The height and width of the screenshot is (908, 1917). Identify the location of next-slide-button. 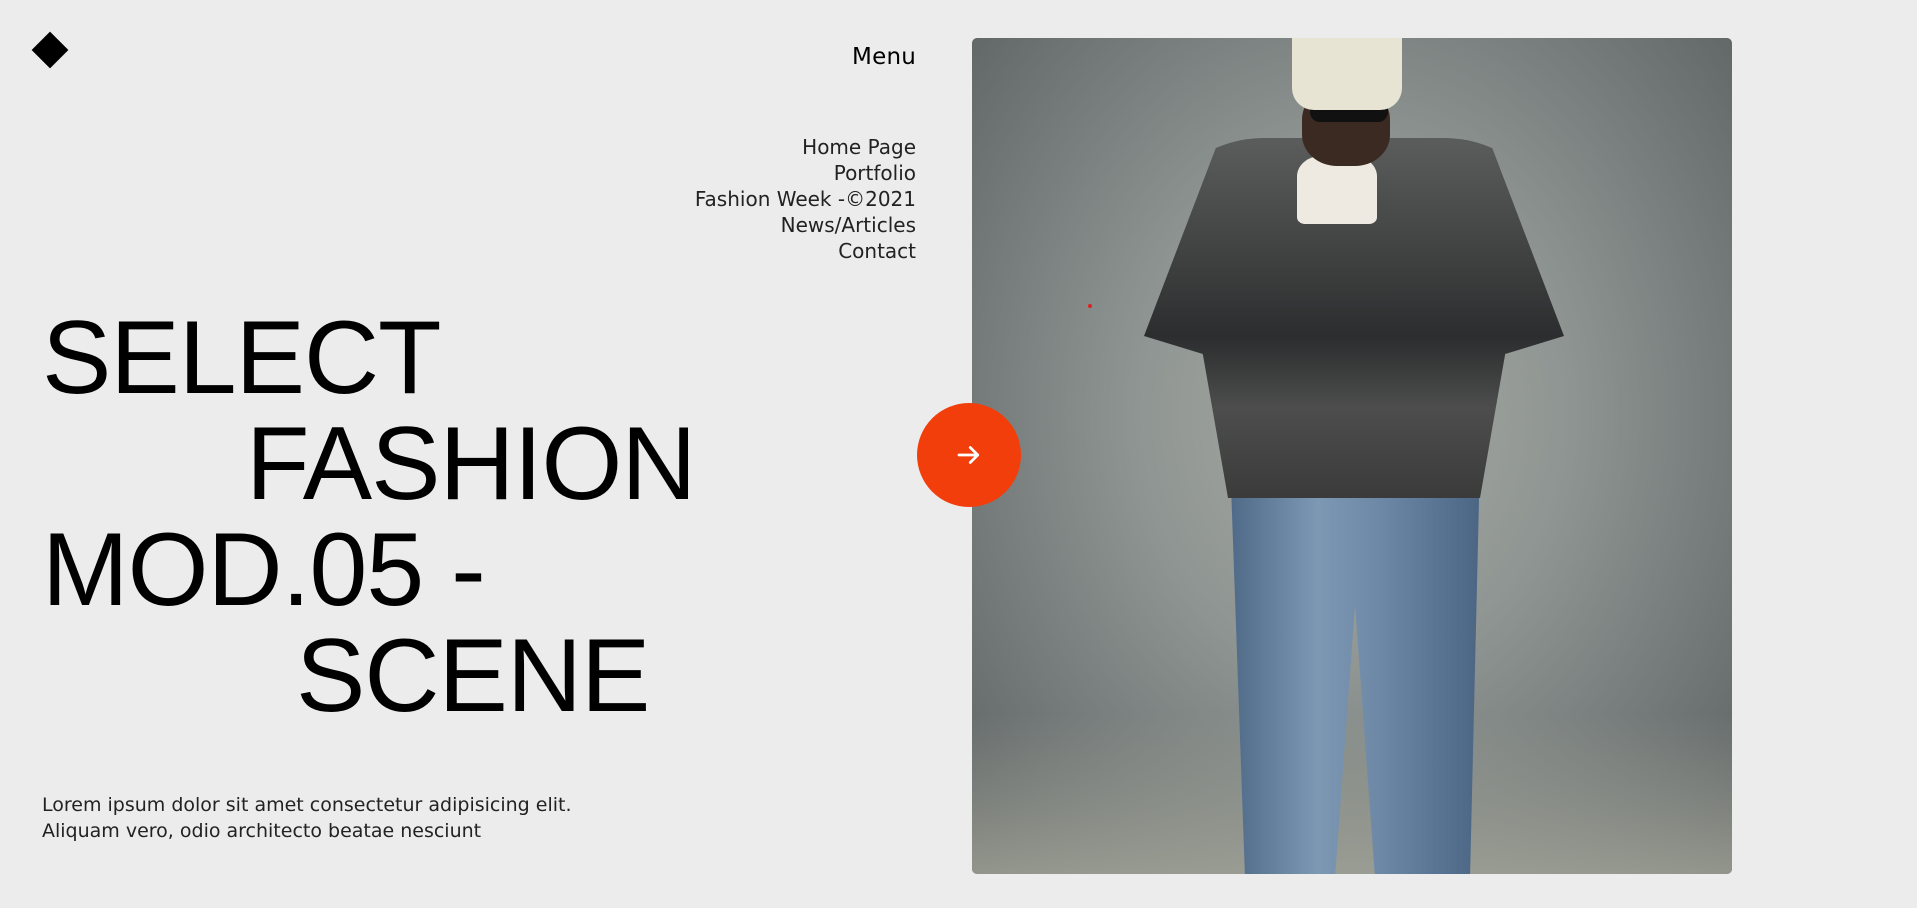
(969, 455).